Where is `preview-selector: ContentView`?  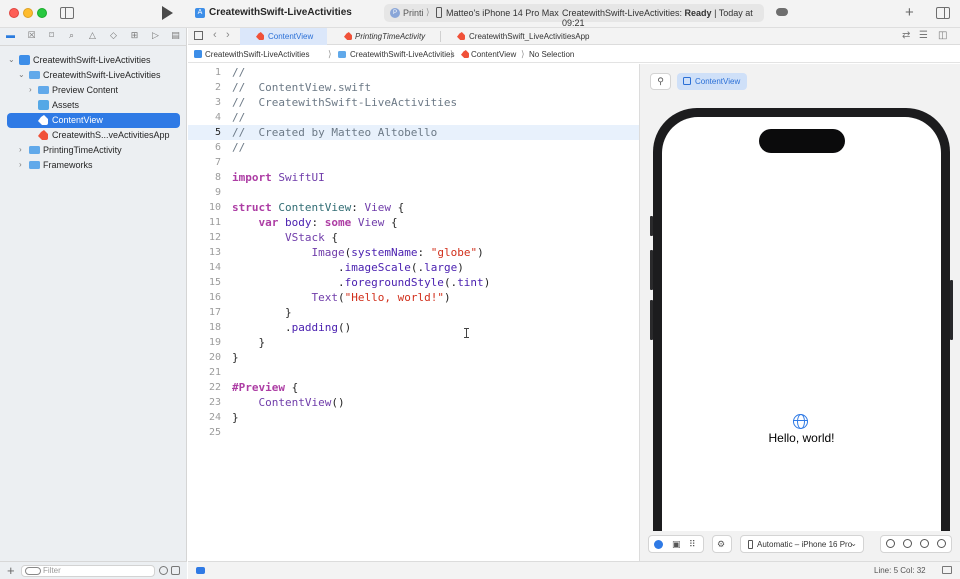 preview-selector: ContentView is located at coordinates (712, 81).